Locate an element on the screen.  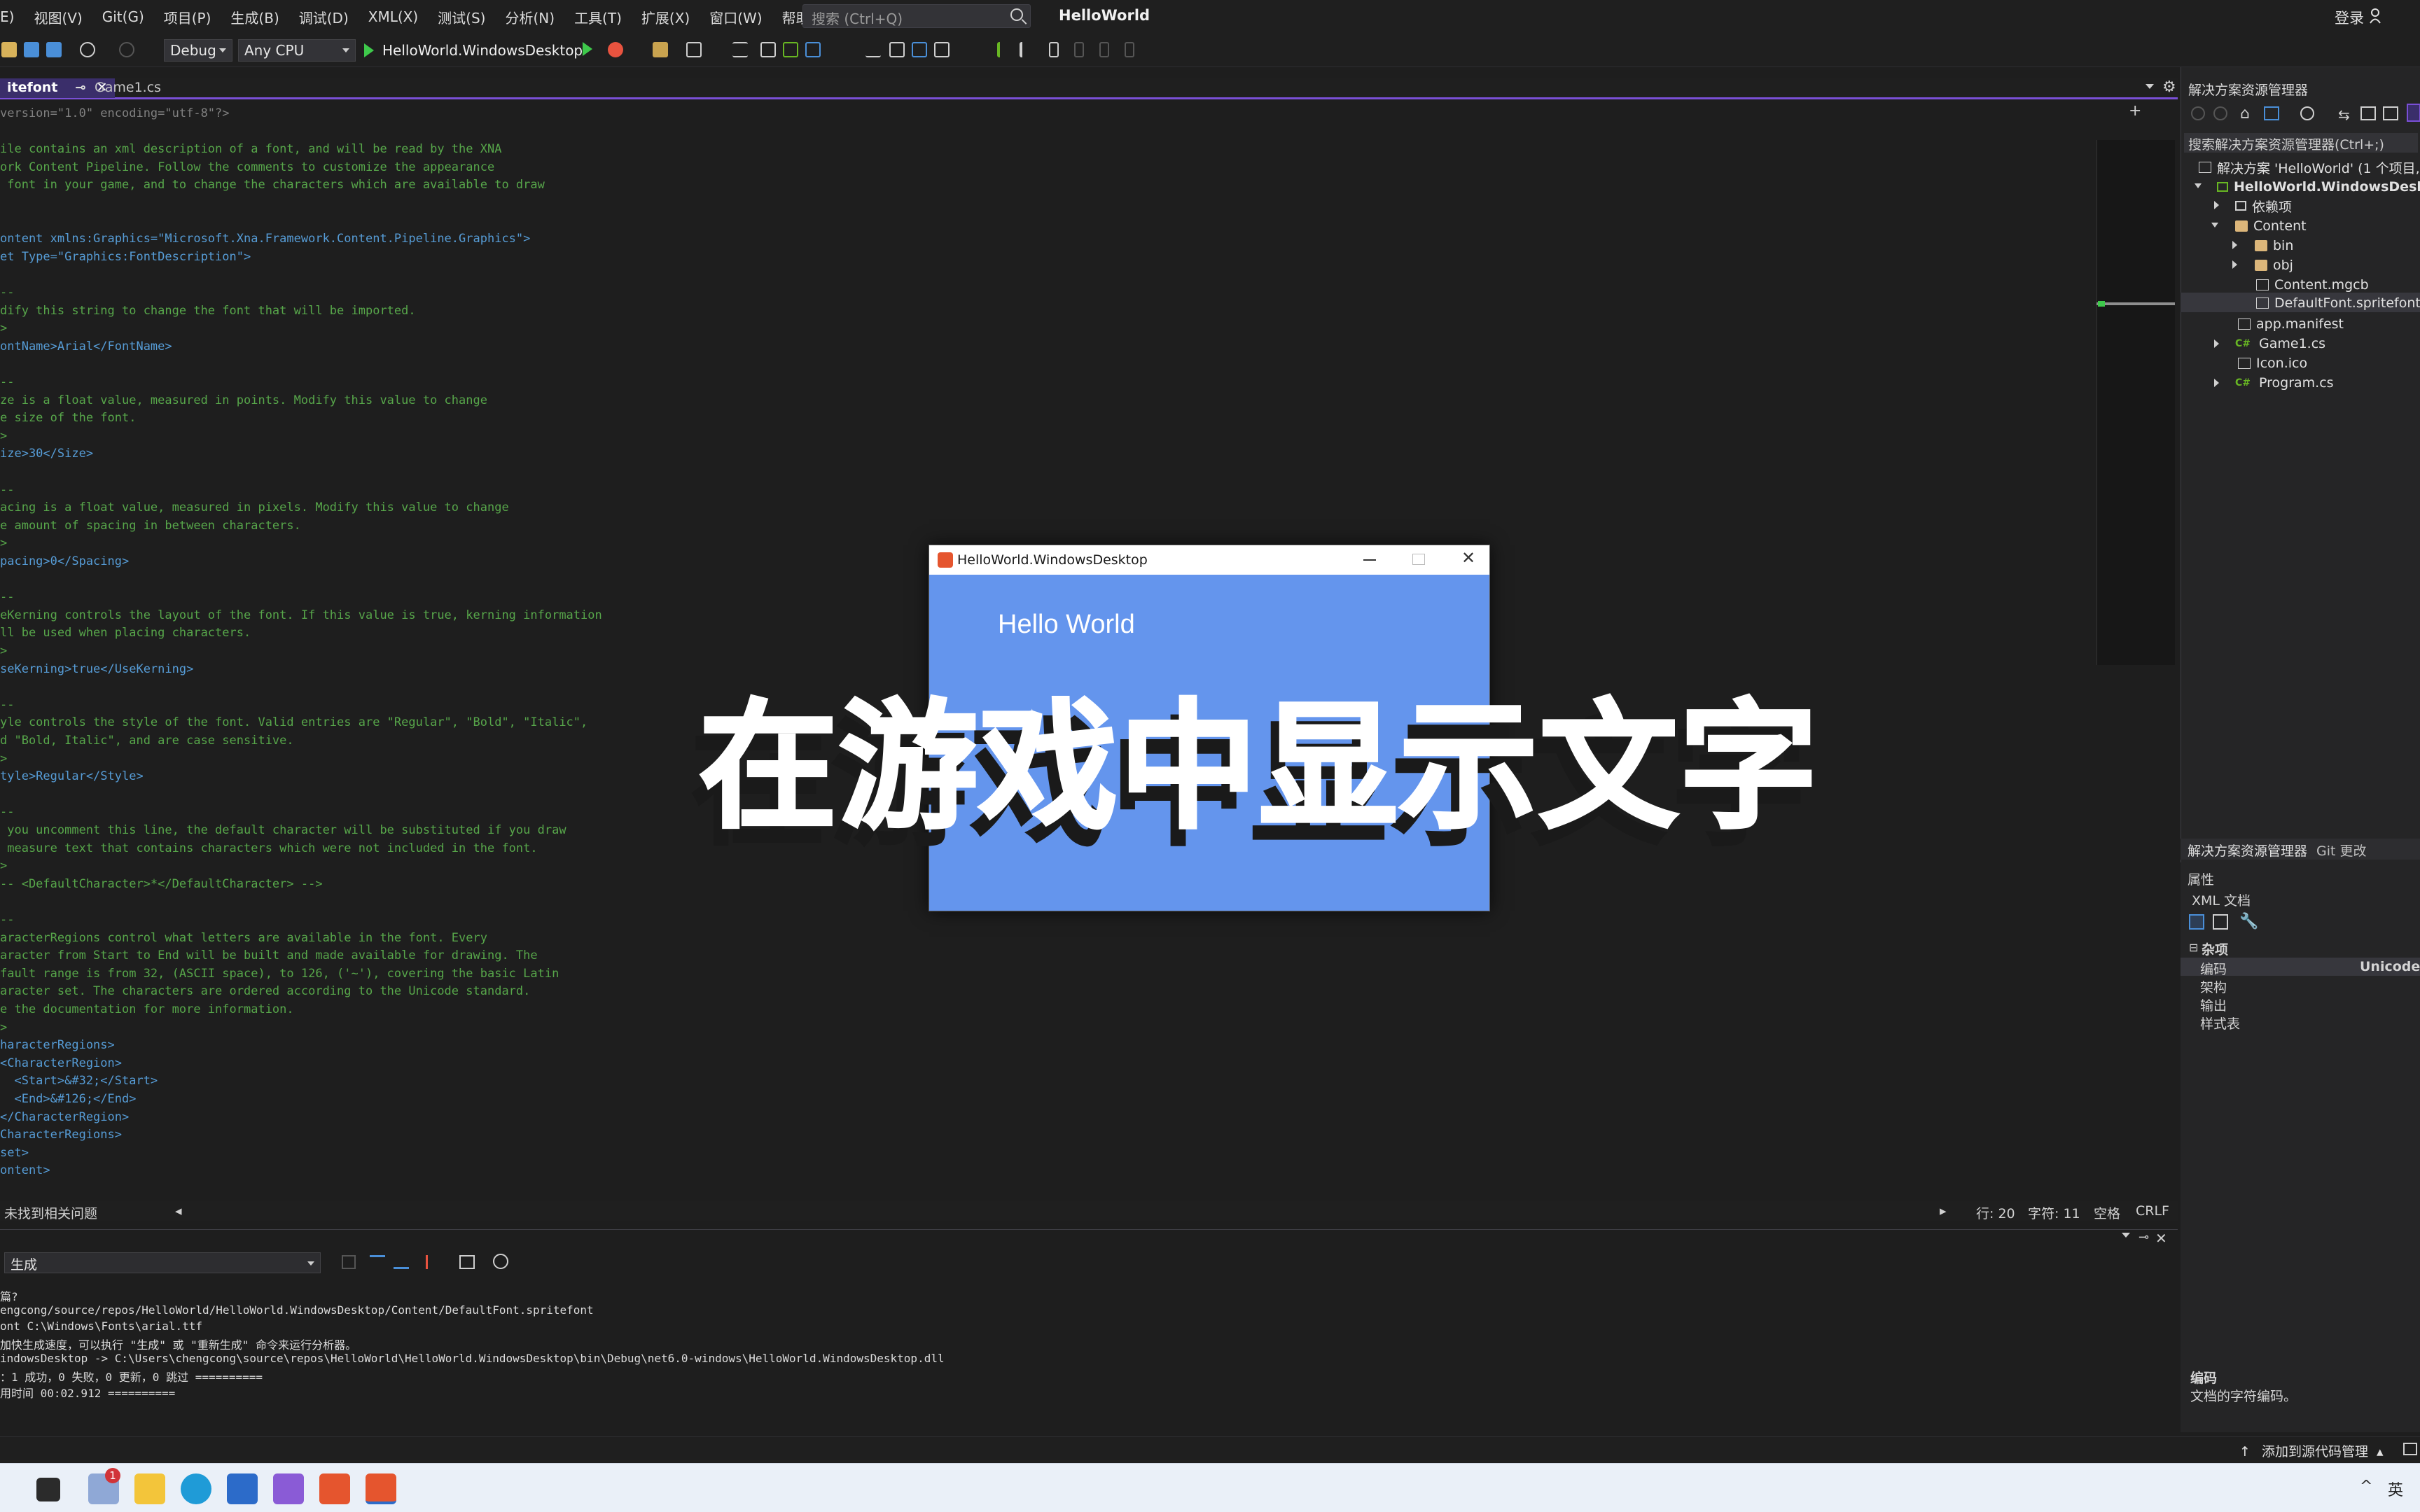
bookmark-clear-icon is located at coordinates (1129, 49).